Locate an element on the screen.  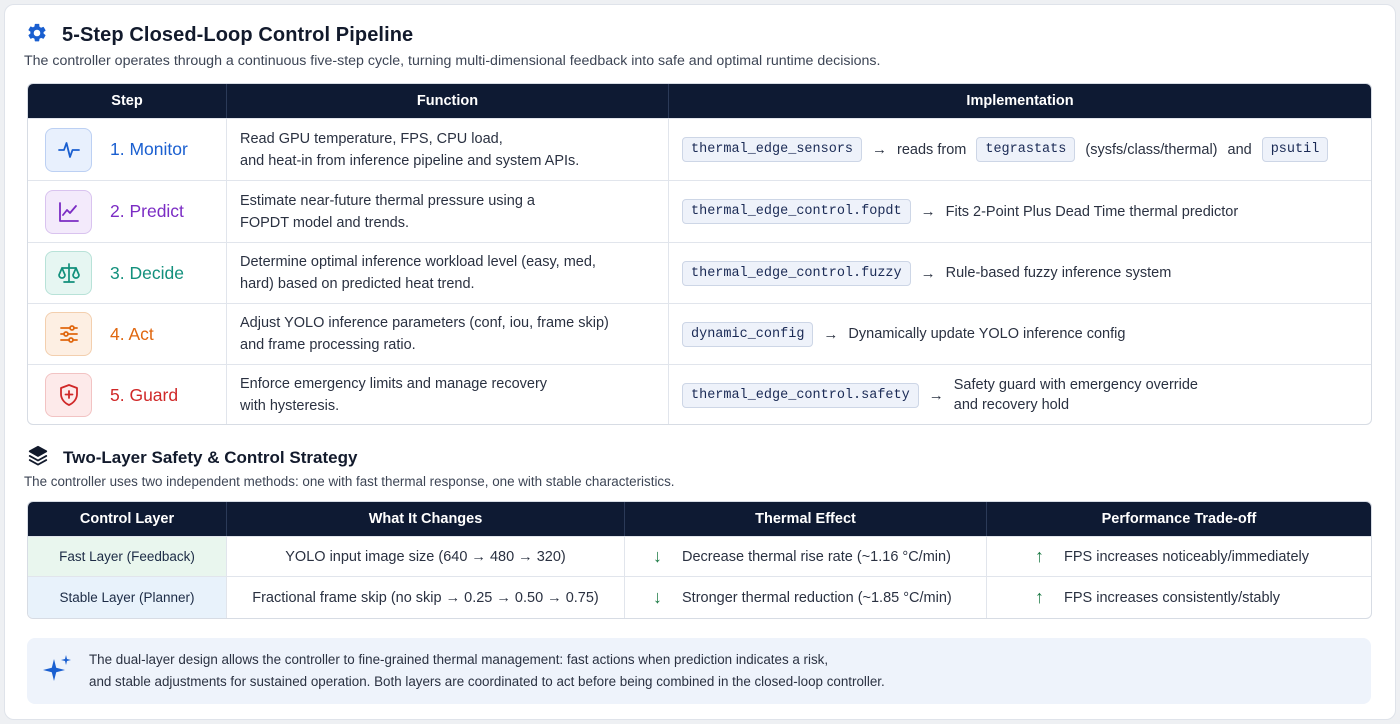
trend-chart-icon is located at coordinates (68, 211).